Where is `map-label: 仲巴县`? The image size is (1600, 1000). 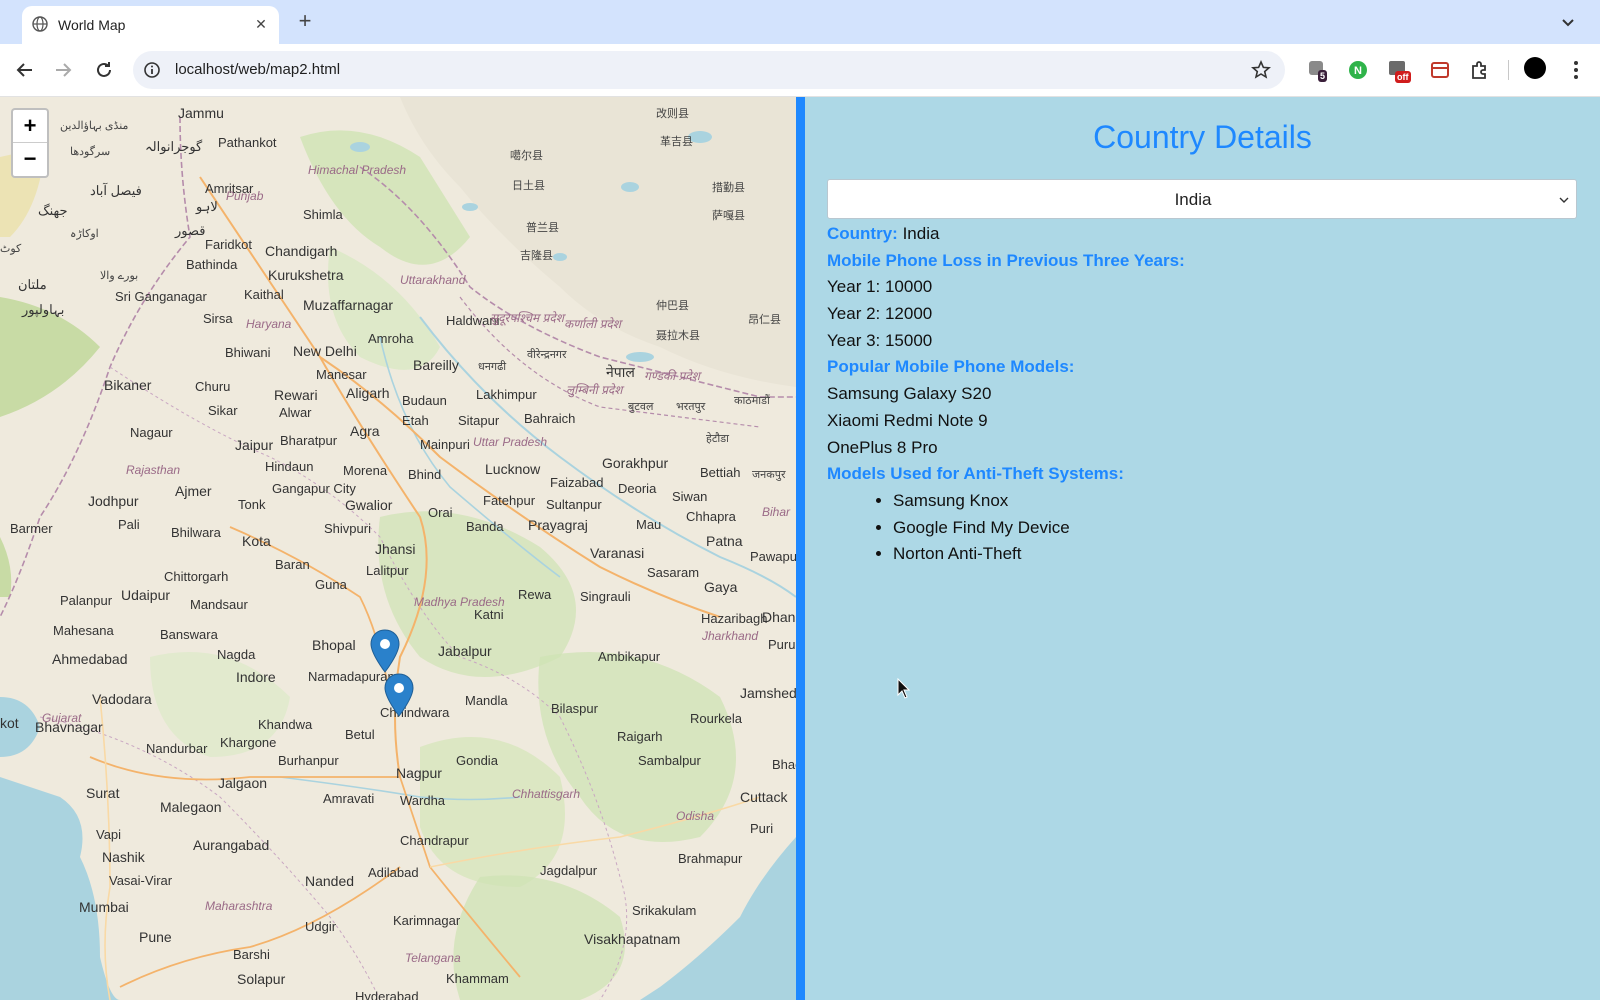 map-label: 仲巴县 is located at coordinates (672, 306).